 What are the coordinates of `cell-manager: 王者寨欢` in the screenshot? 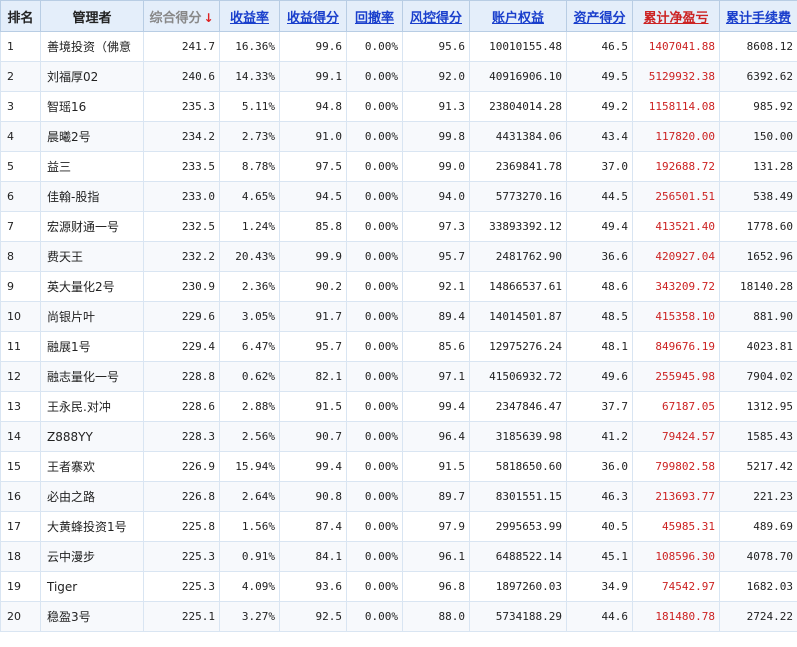 It's located at (92, 466).